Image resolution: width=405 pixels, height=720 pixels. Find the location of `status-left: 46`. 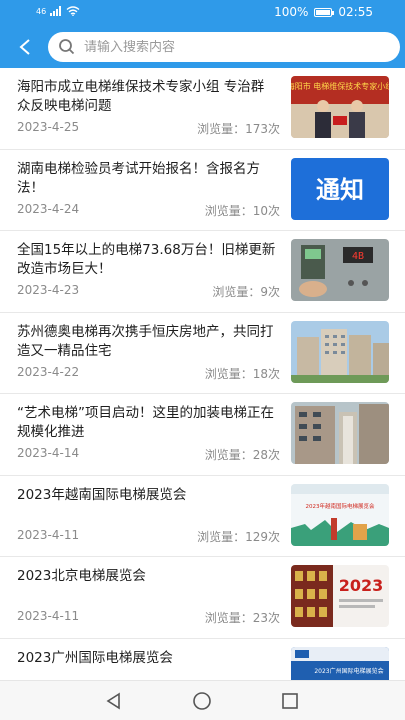

status-left: 46 is located at coordinates (58, 11).